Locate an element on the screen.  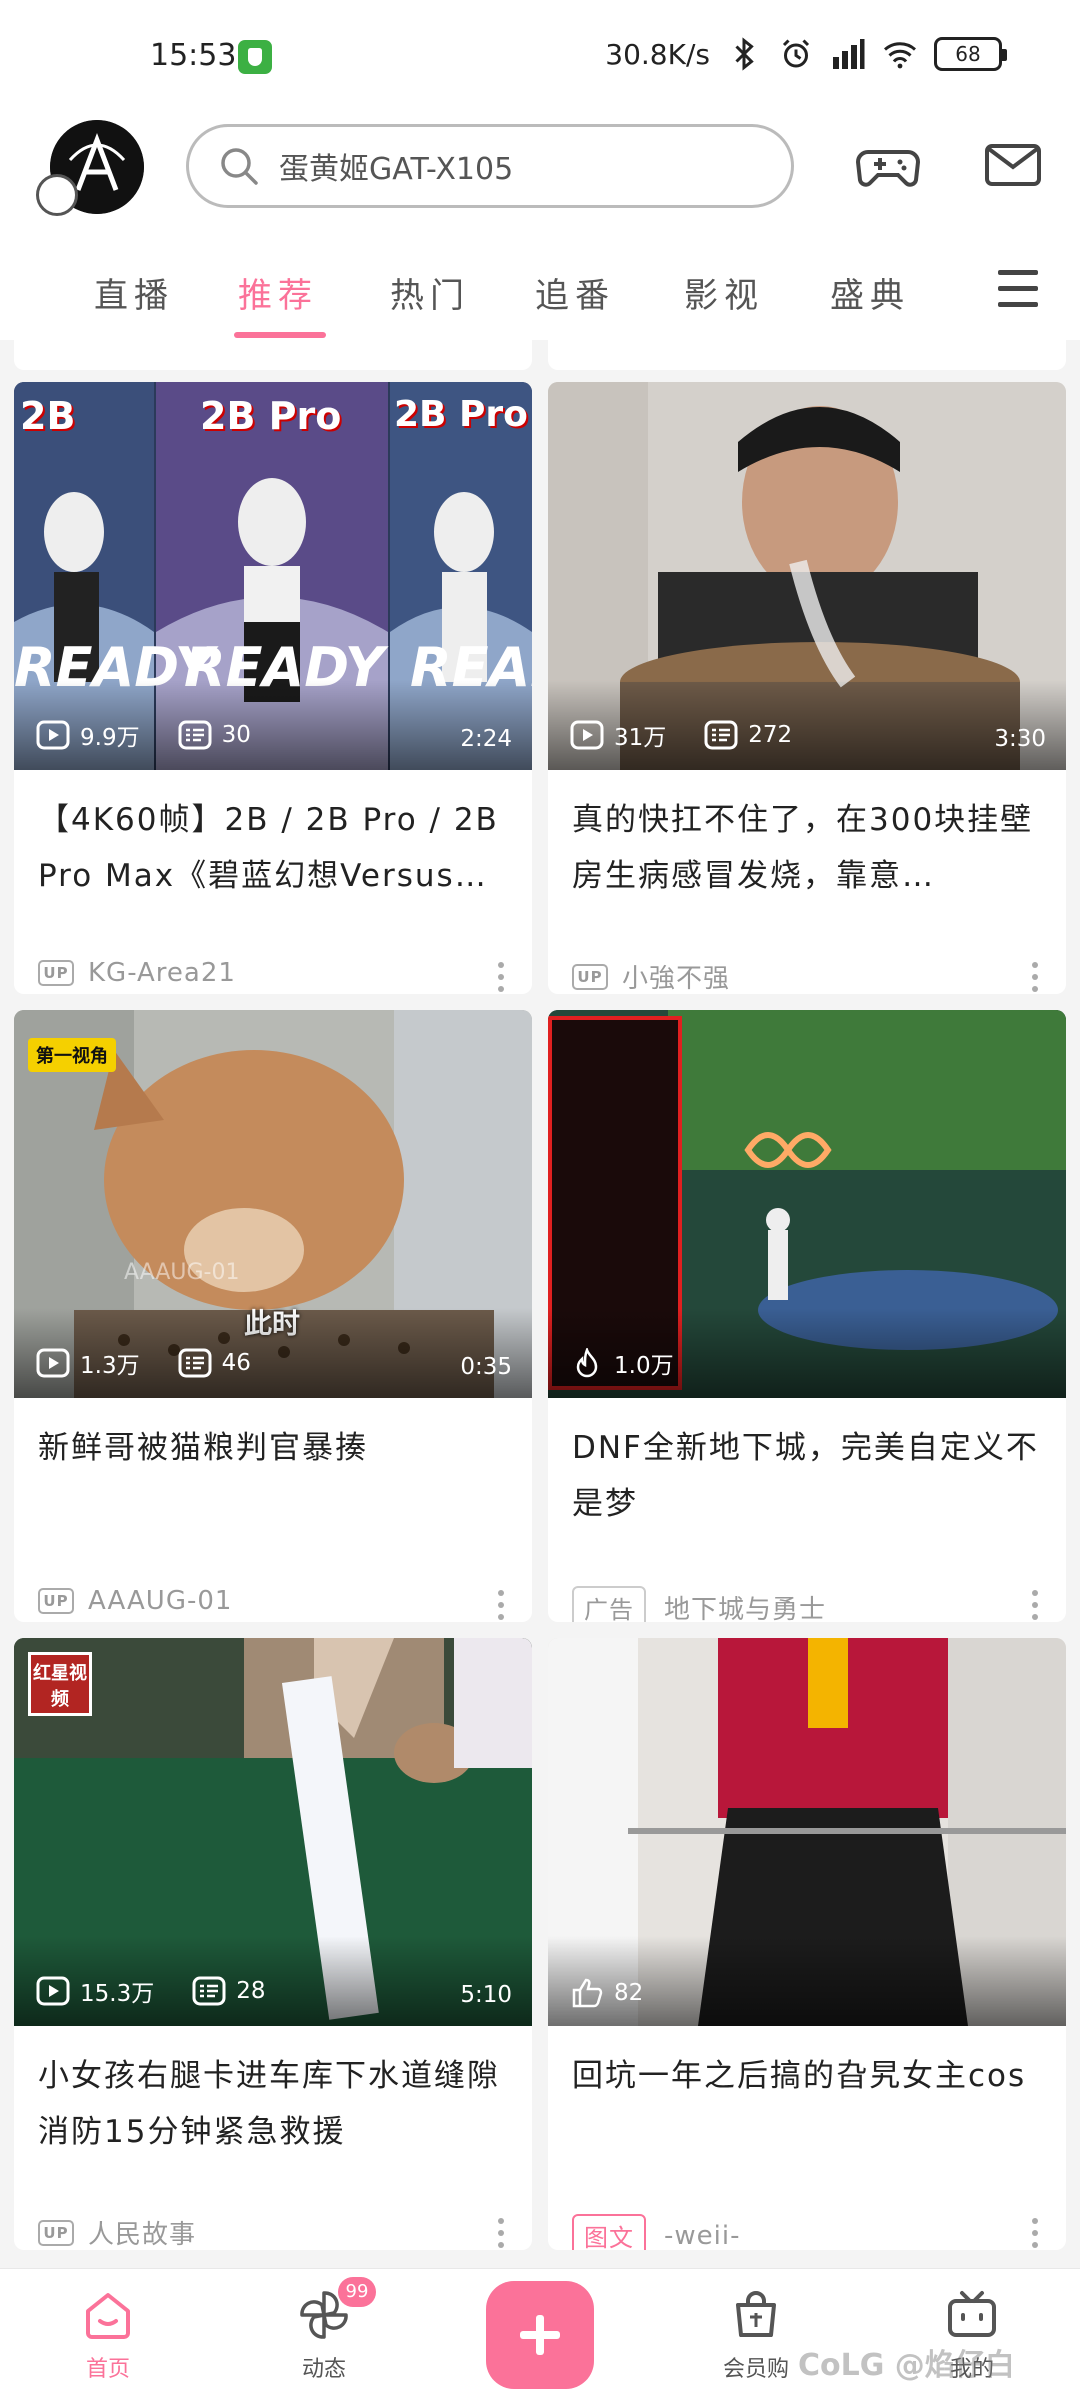
bluetooth-icon is located at coordinates (744, 54).